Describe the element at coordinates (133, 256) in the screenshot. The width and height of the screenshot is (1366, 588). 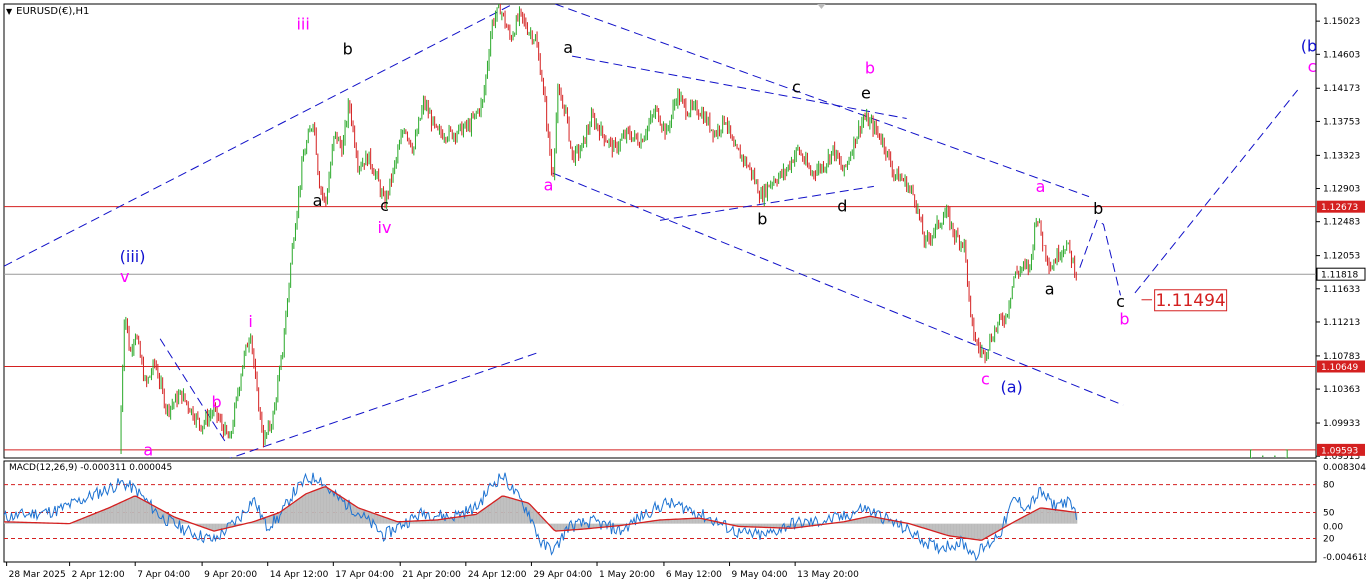
I see `wave-label: (iii)` at that location.